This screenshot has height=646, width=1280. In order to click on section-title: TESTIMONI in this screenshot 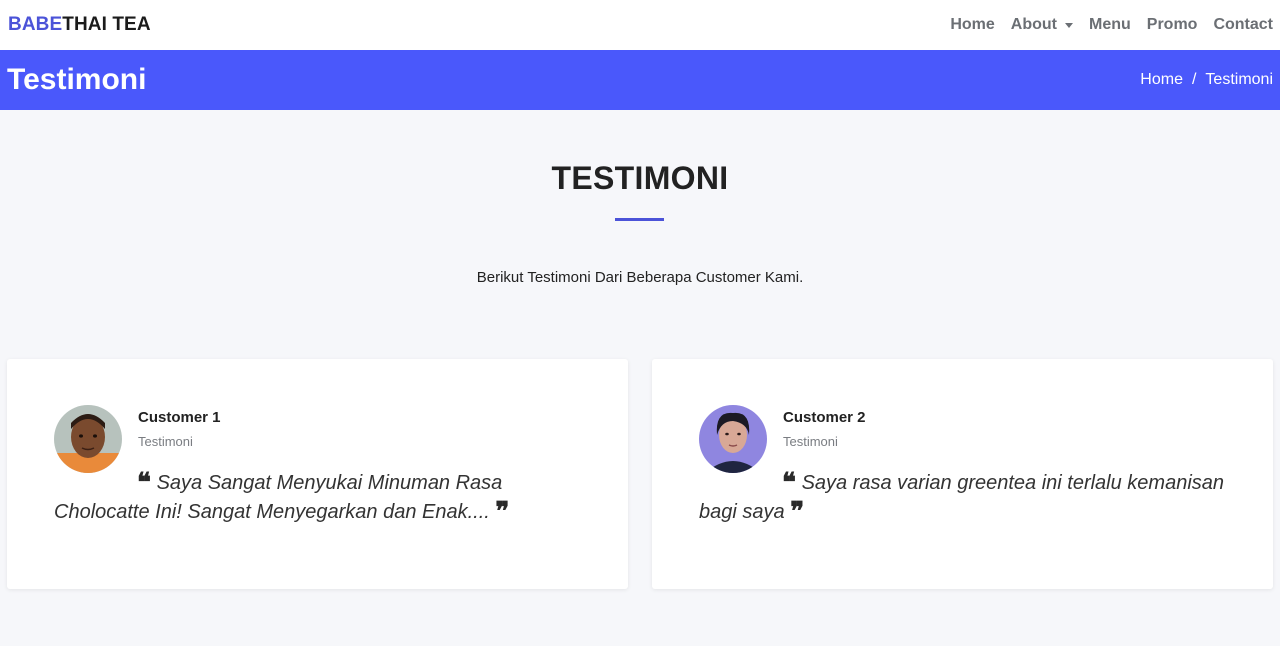, I will do `click(640, 178)`.